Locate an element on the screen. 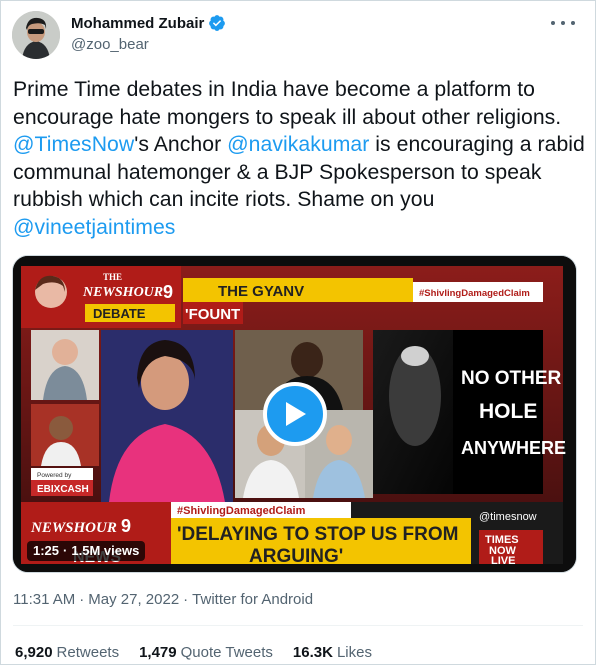 This screenshot has width=596, height=665. author-name-row: Mohammed Zubair is located at coordinates (148, 23).